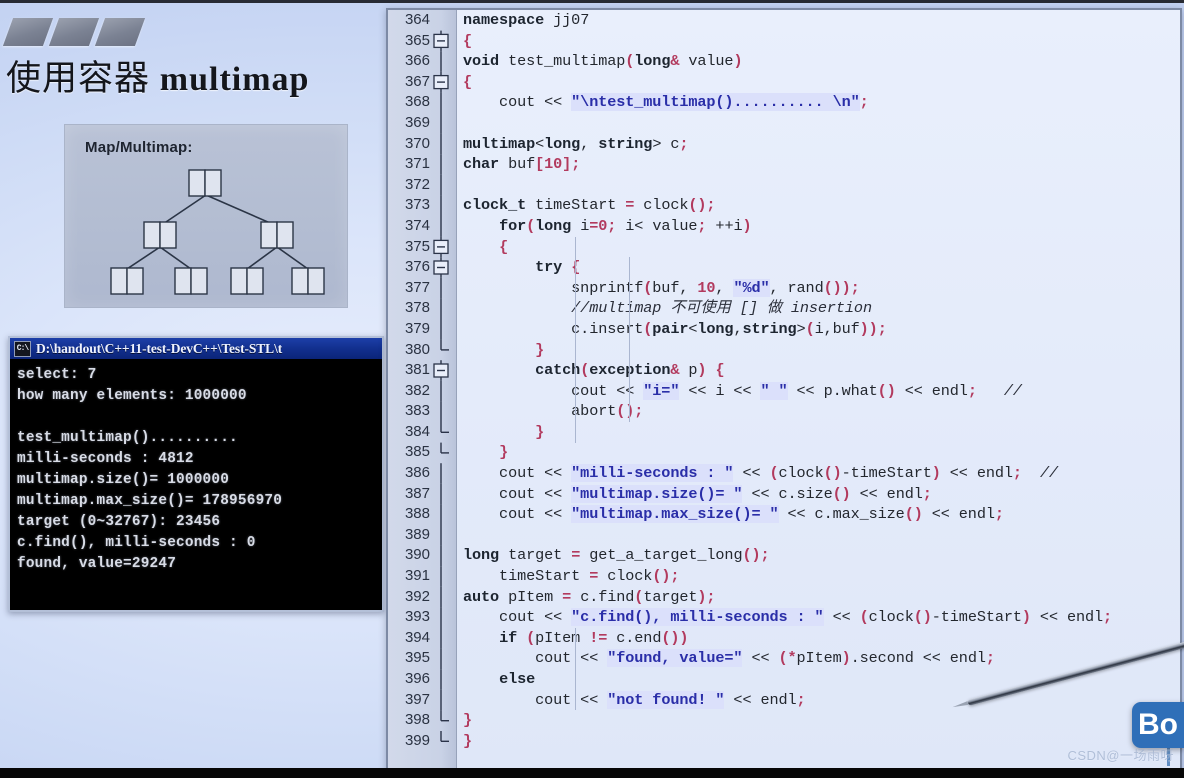  What do you see at coordinates (818, 576) in the screenshot?
I see `code-line: timeStart = clock();` at bounding box center [818, 576].